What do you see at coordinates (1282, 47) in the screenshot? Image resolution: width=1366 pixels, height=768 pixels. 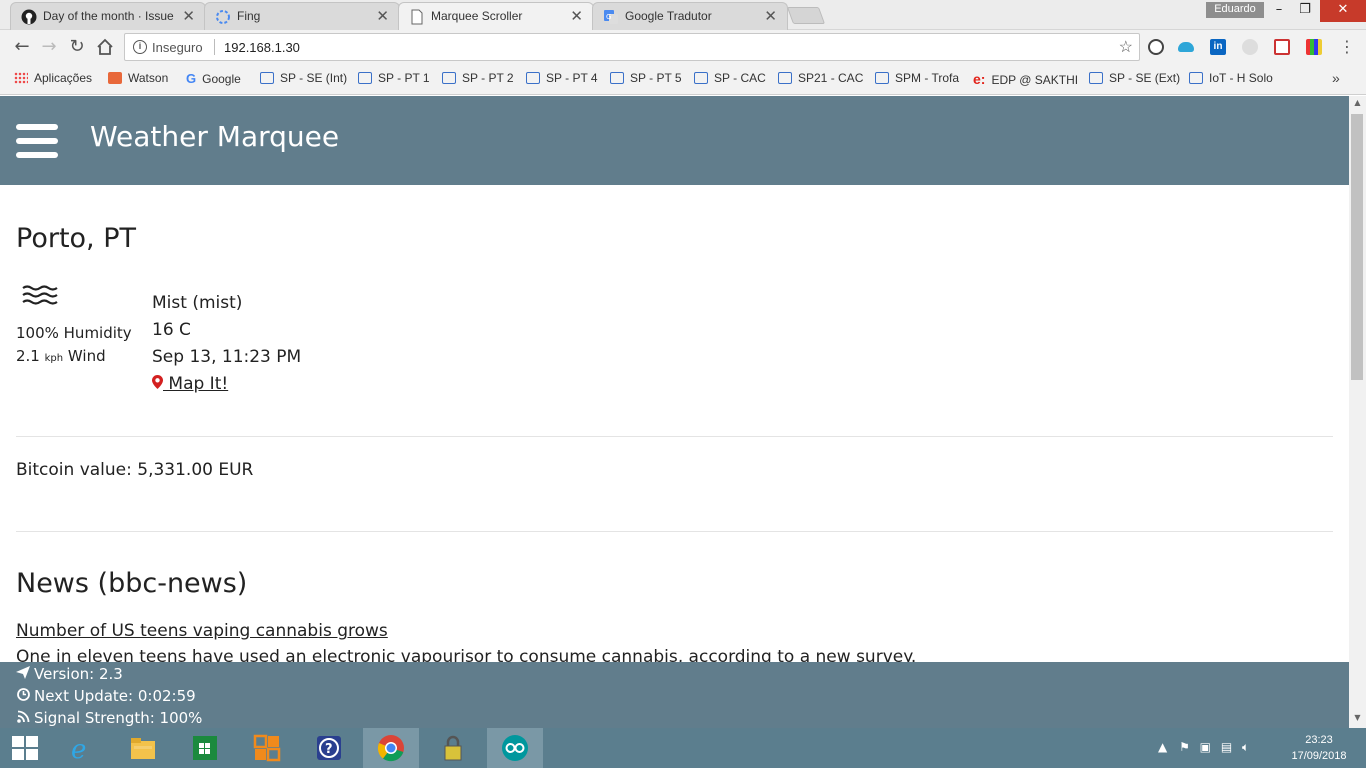 I see `bookmark-extension-icon` at bounding box center [1282, 47].